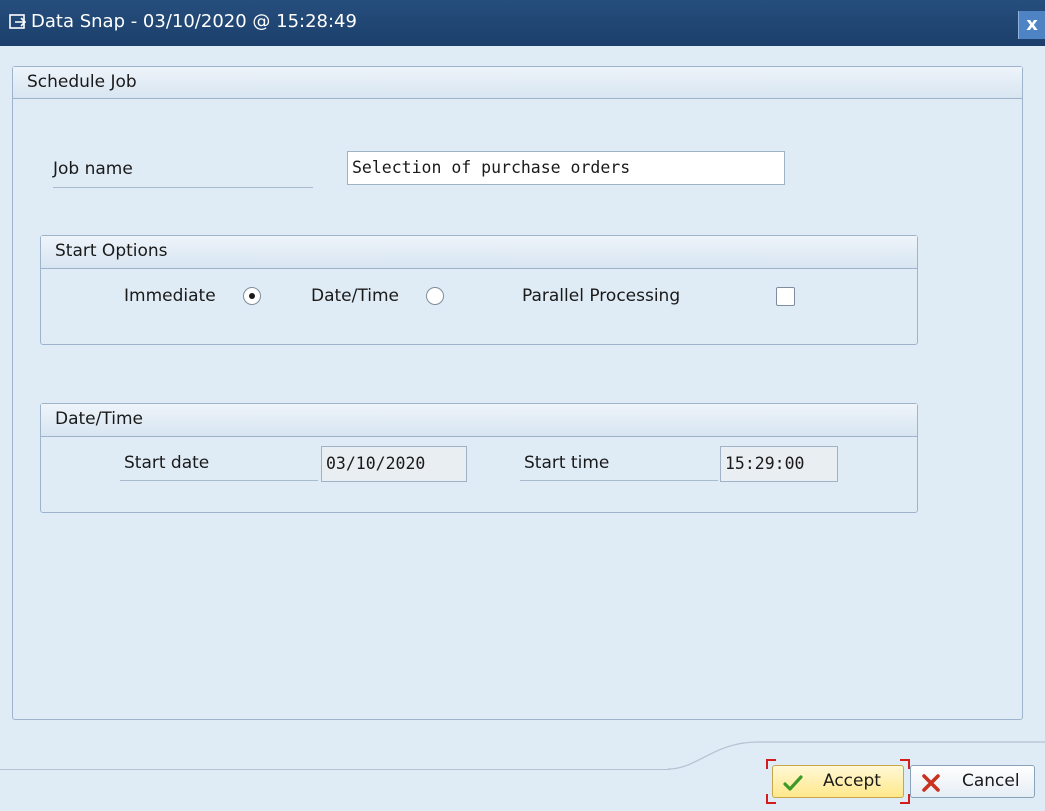  What do you see at coordinates (522, 23) in the screenshot?
I see `title-bar: Data Snap - 03/10/2020 @ 15:28:49 x` at bounding box center [522, 23].